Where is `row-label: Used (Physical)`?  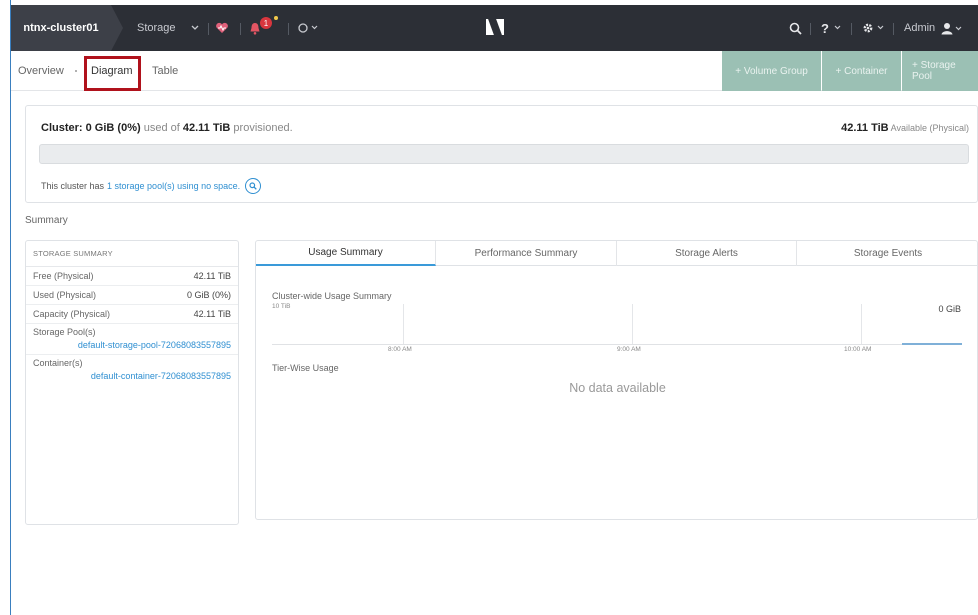 row-label: Used (Physical) is located at coordinates (65, 295).